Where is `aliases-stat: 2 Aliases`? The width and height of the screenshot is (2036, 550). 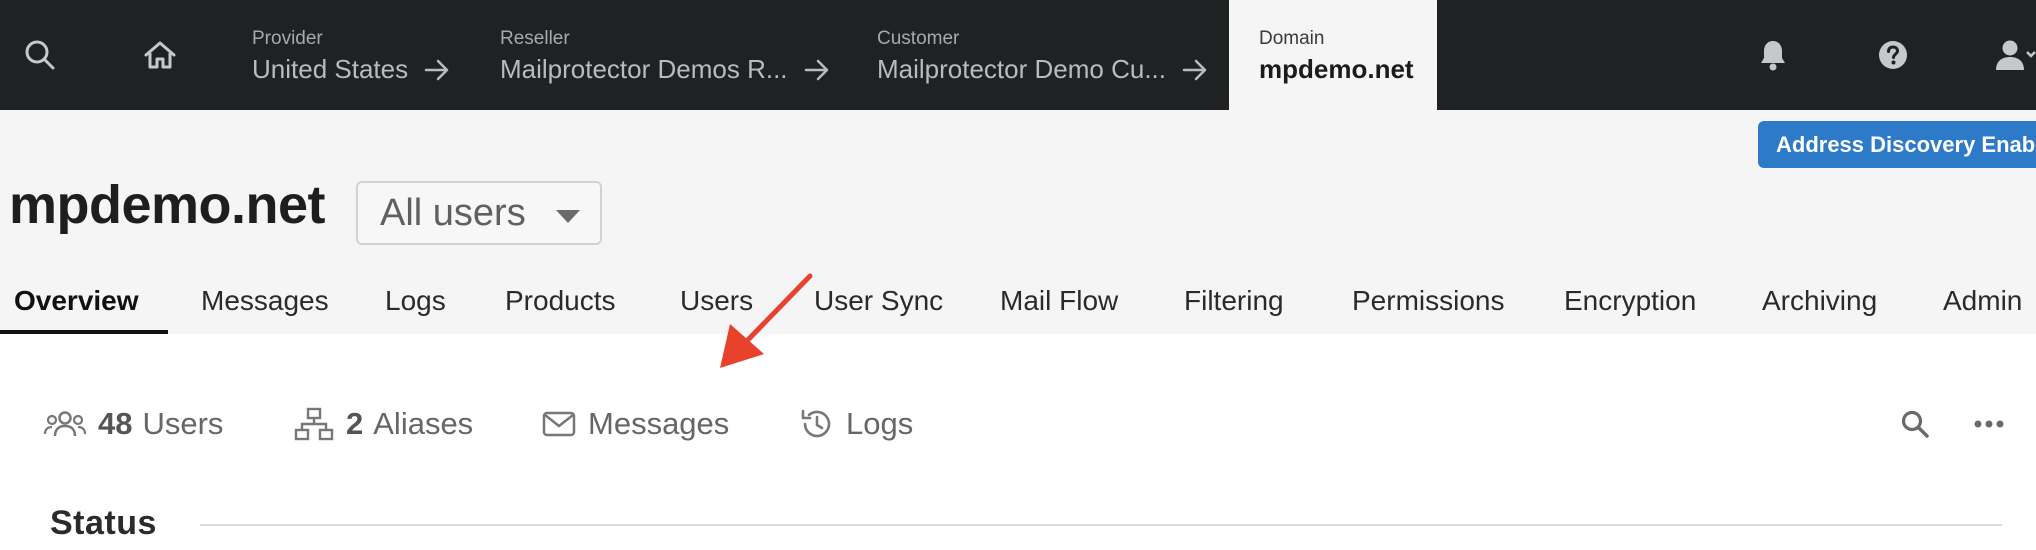
aliases-stat: 2 Aliases is located at coordinates (383, 424).